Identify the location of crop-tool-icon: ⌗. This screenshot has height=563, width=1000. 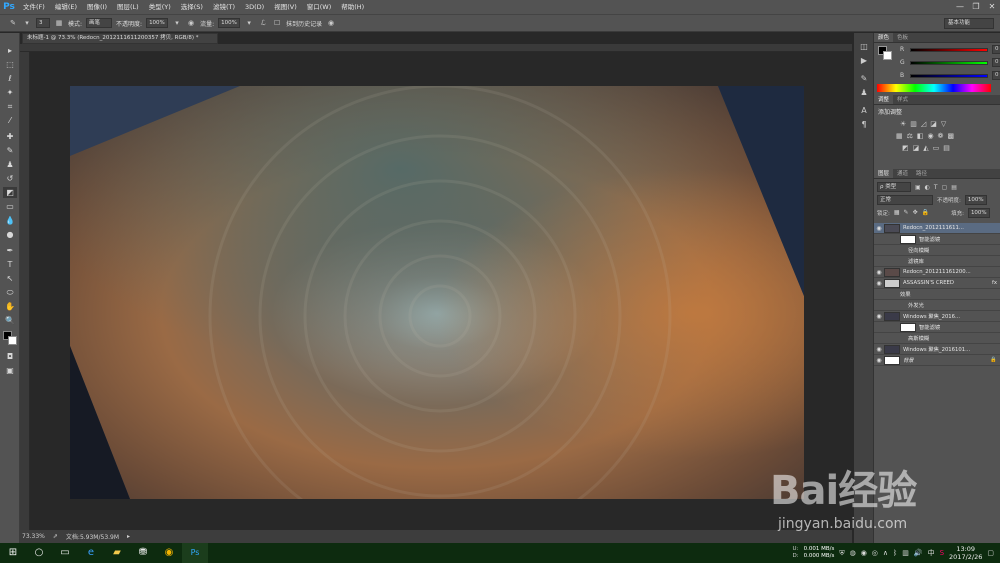
(10, 106).